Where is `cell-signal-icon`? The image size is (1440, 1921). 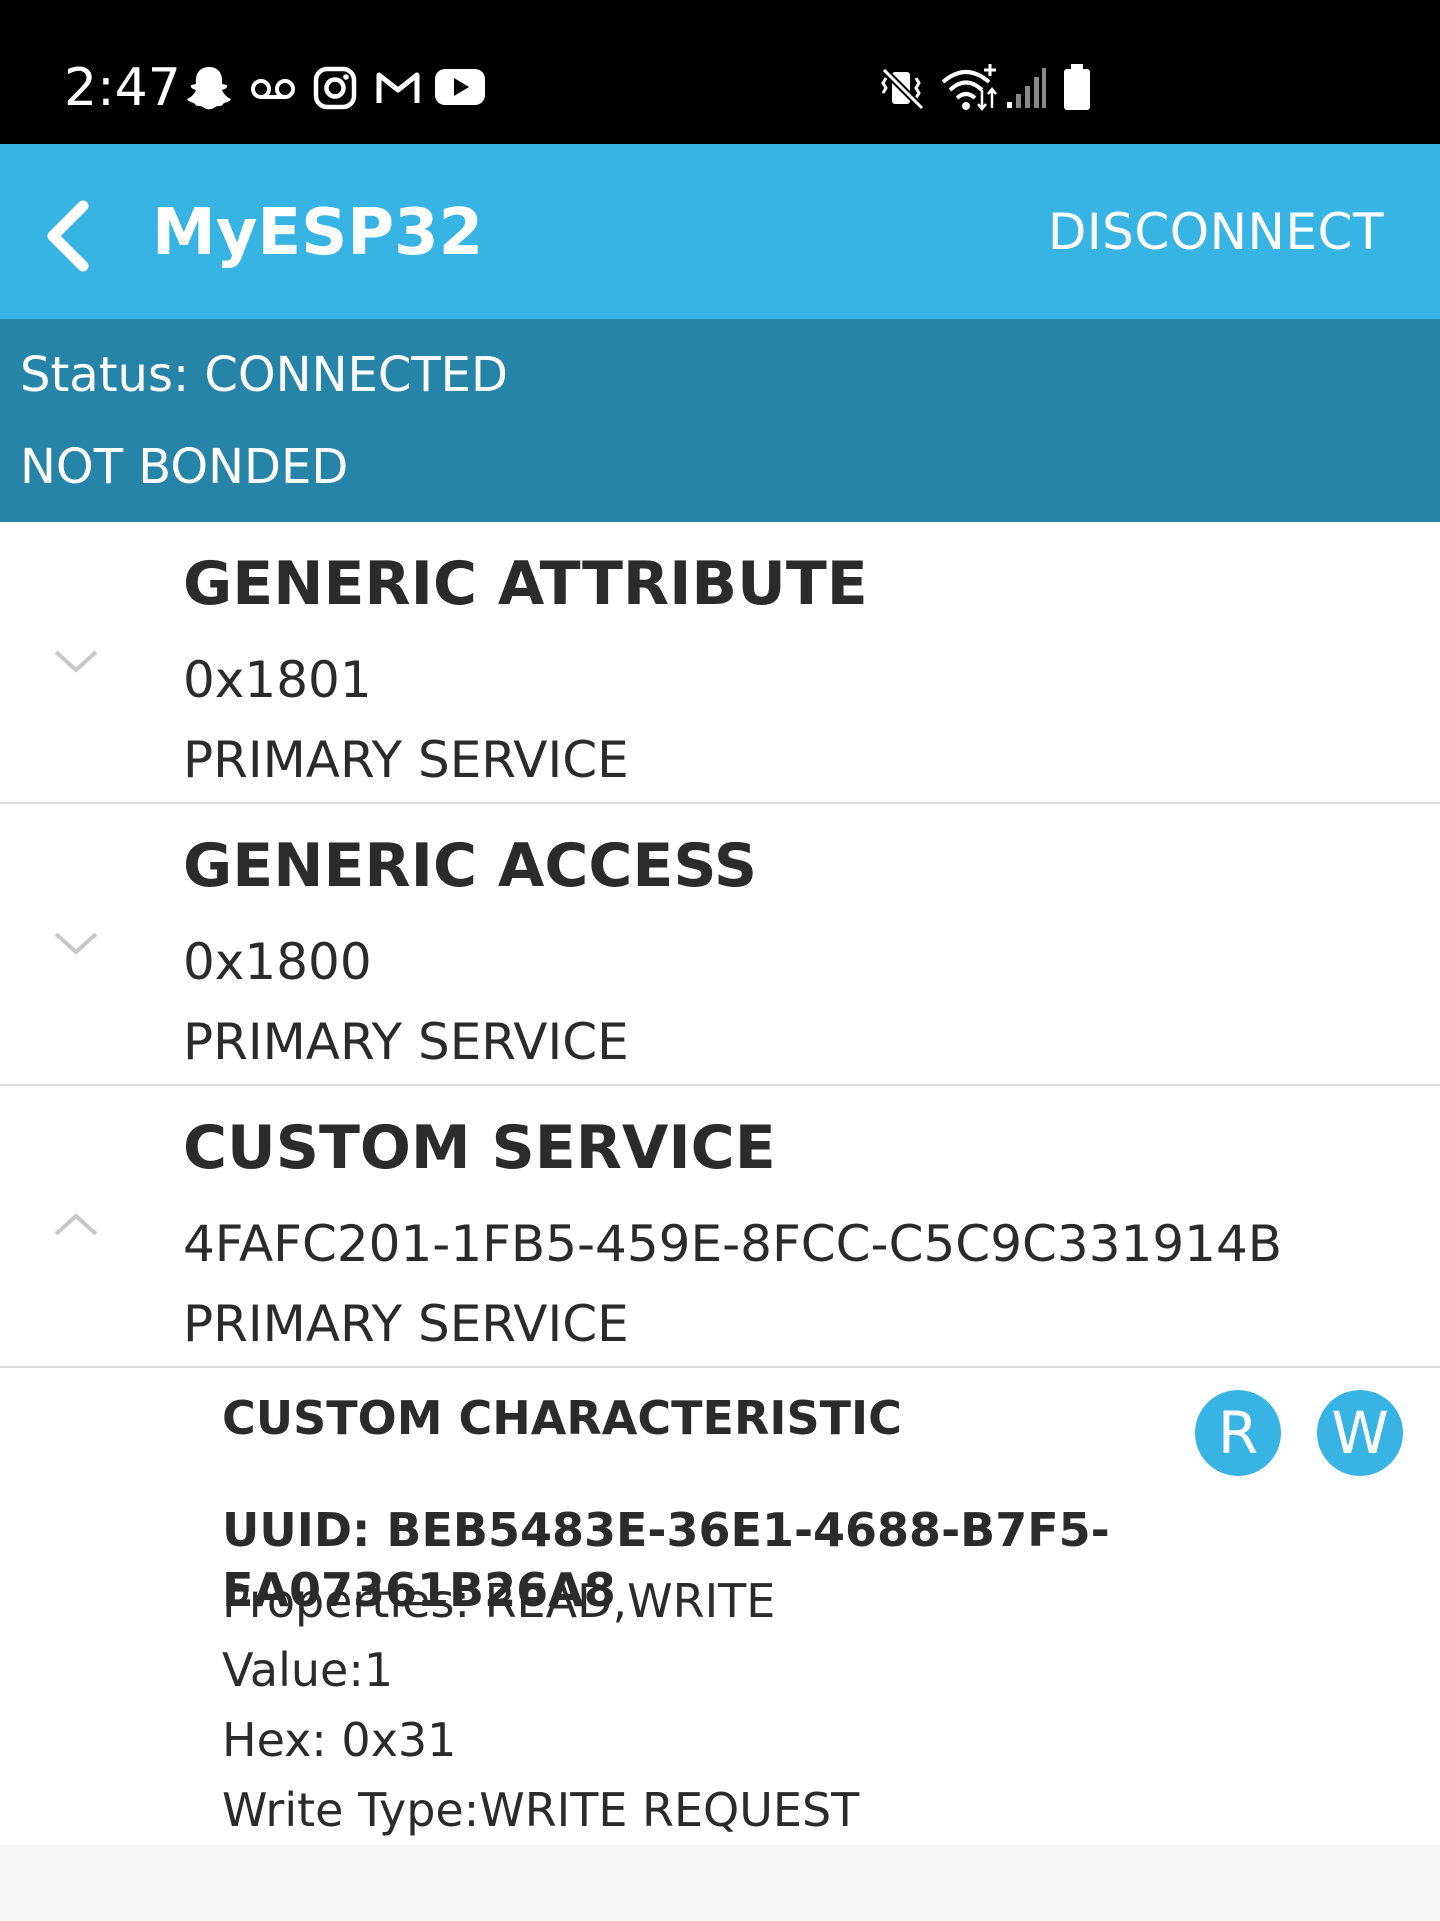
cell-signal-icon is located at coordinates (1026, 88).